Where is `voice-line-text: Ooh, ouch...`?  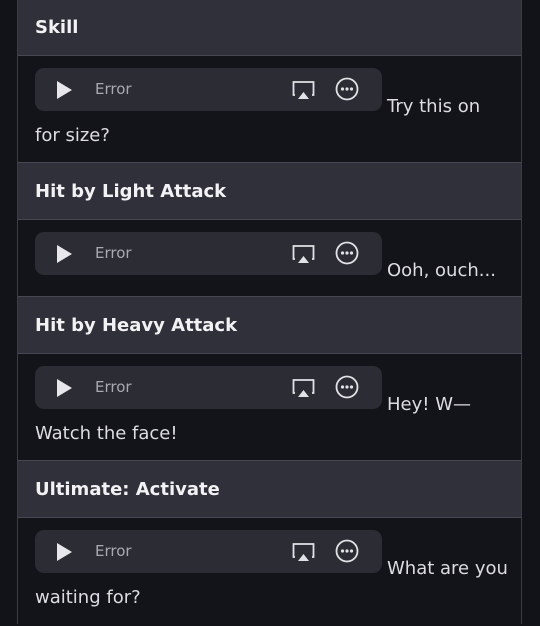
voice-line-text: Ooh, ouch... is located at coordinates (441, 270).